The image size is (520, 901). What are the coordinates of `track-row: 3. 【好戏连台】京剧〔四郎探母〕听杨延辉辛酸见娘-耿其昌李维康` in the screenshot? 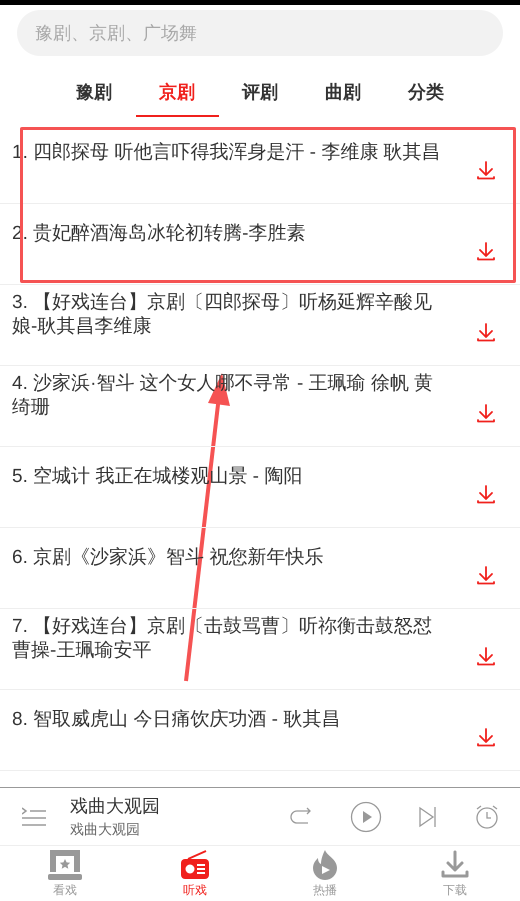 It's located at (260, 325).